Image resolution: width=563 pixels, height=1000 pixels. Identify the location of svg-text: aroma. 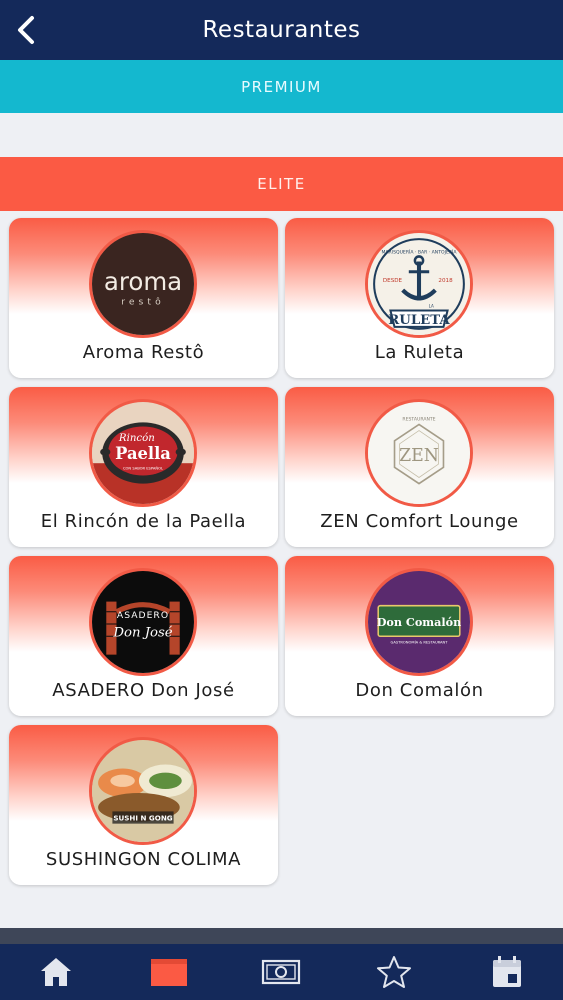
(143, 281).